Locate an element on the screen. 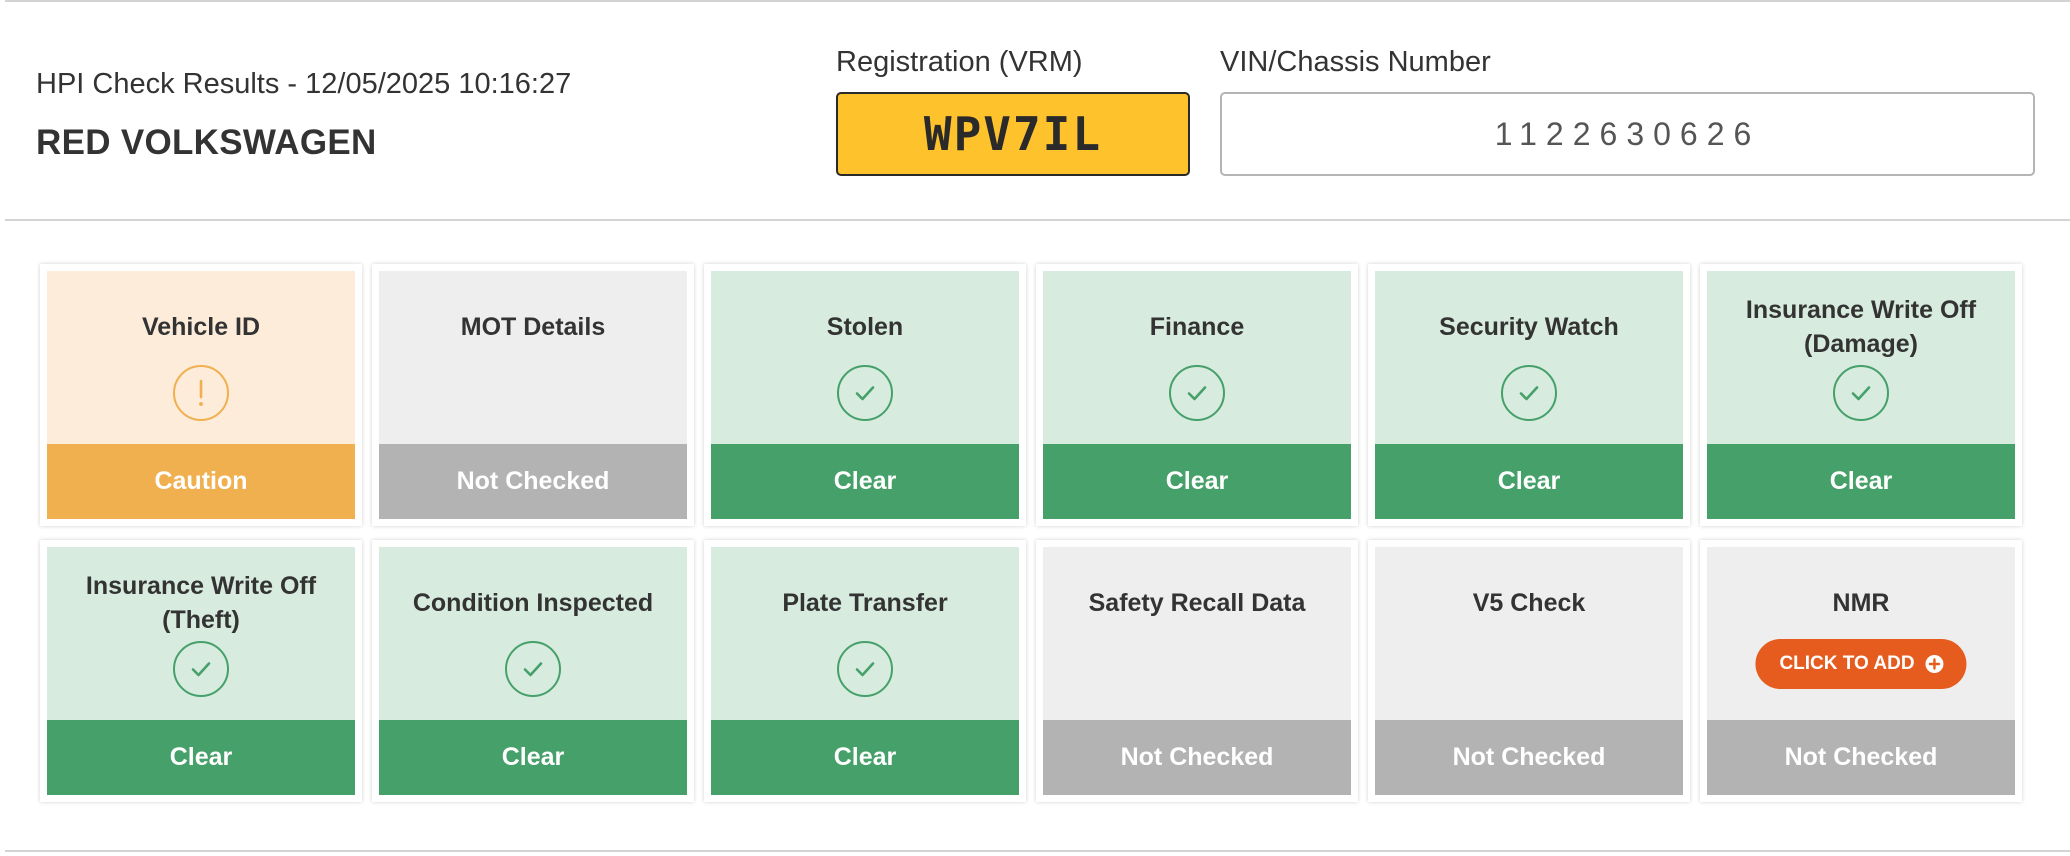 Image resolution: width=2070 pixels, height=856 pixels. check-card-body: Insurance Write Off (Theft) Clear is located at coordinates (201, 671).